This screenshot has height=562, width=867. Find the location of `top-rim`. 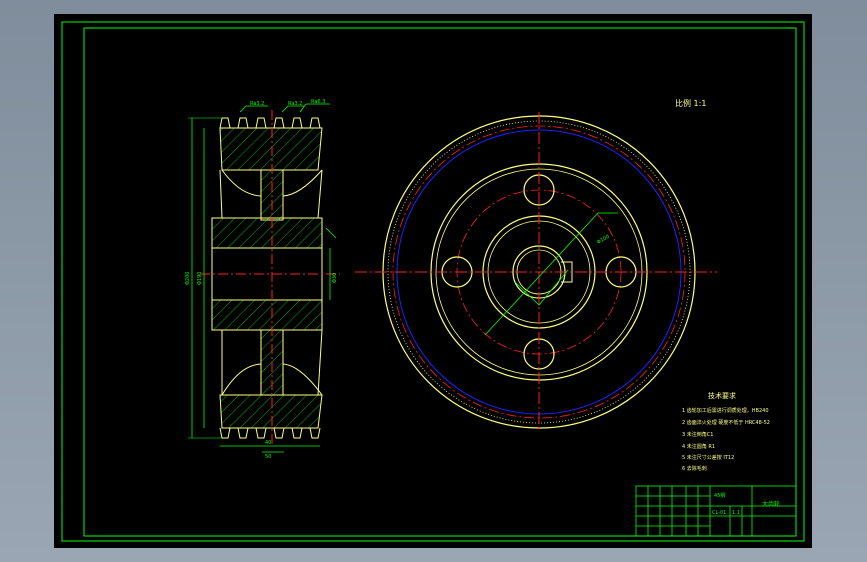

top-rim is located at coordinates (271, 149).